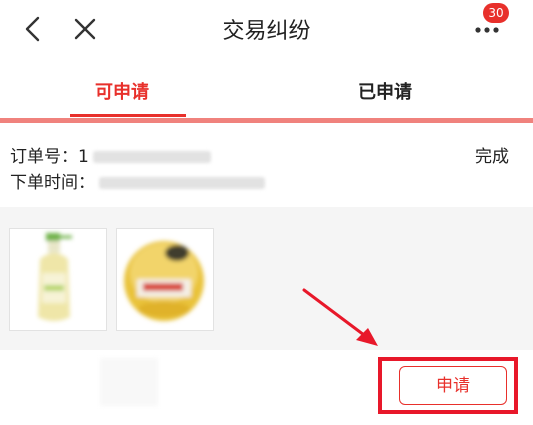 This screenshot has width=533, height=425. I want to click on bottle-image, so click(55, 277).